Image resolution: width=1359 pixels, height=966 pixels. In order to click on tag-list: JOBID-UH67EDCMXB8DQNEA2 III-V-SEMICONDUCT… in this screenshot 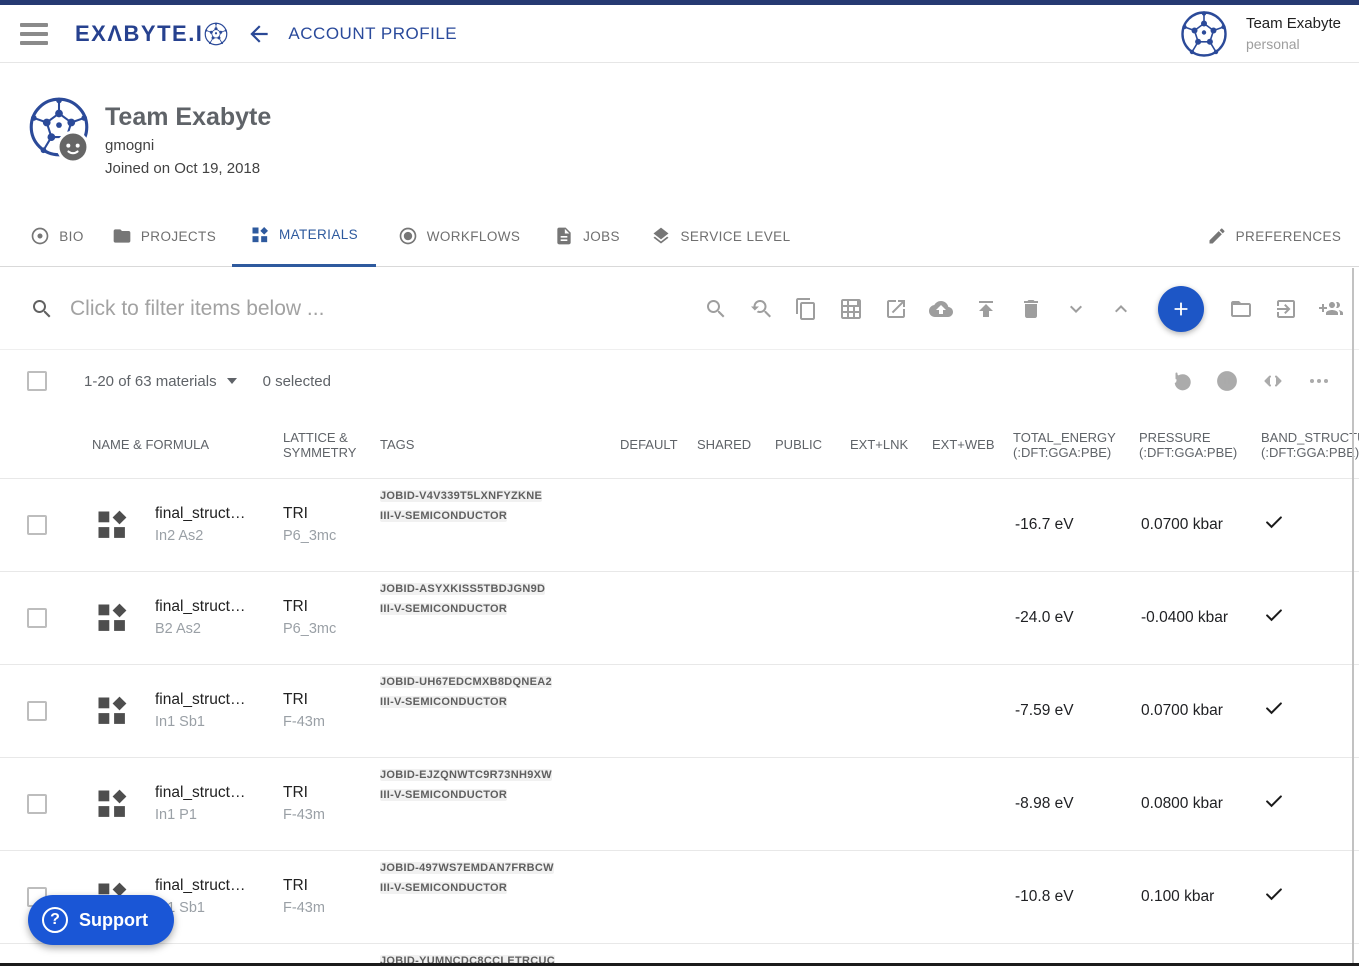, I will do `click(500, 691)`.